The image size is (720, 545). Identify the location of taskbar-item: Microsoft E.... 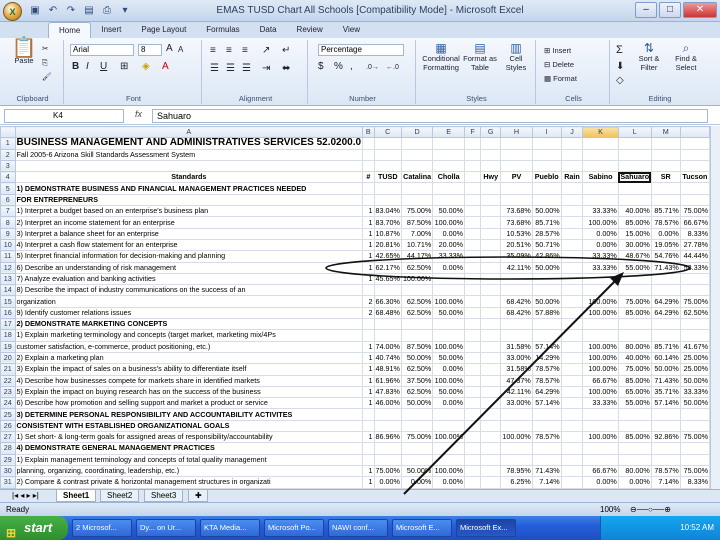
(422, 528).